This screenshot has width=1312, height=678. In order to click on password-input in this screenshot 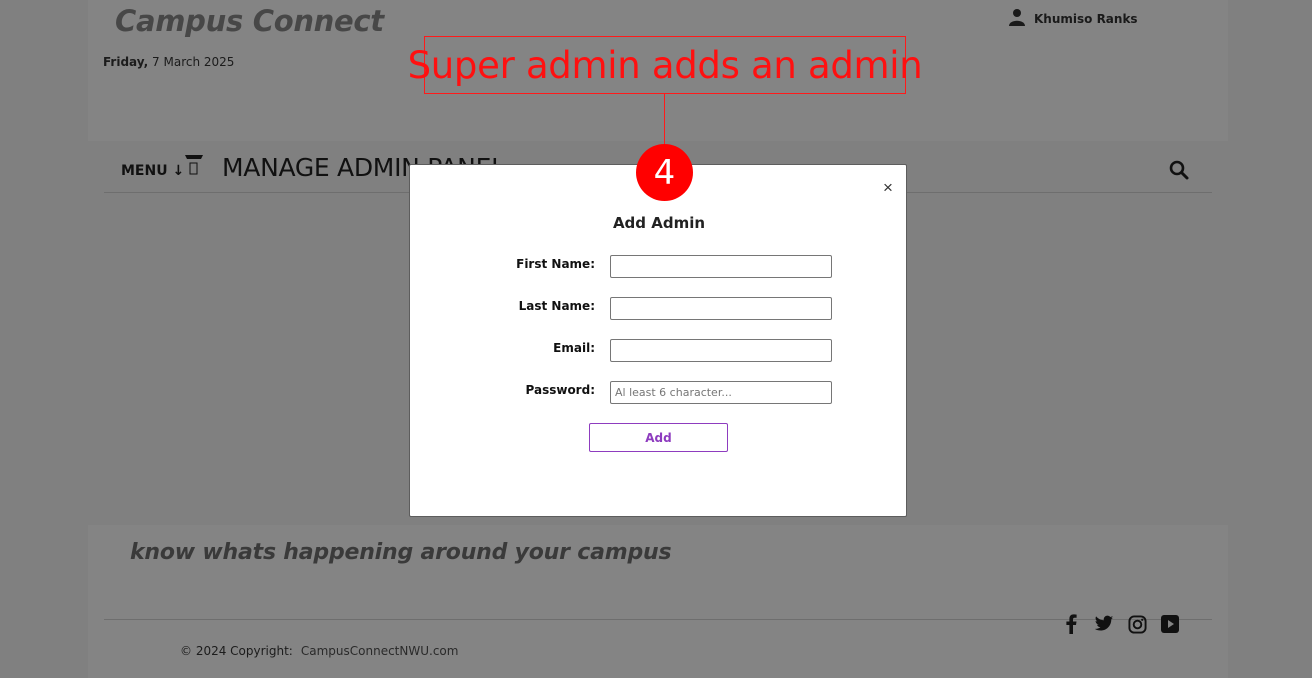, I will do `click(721, 392)`.